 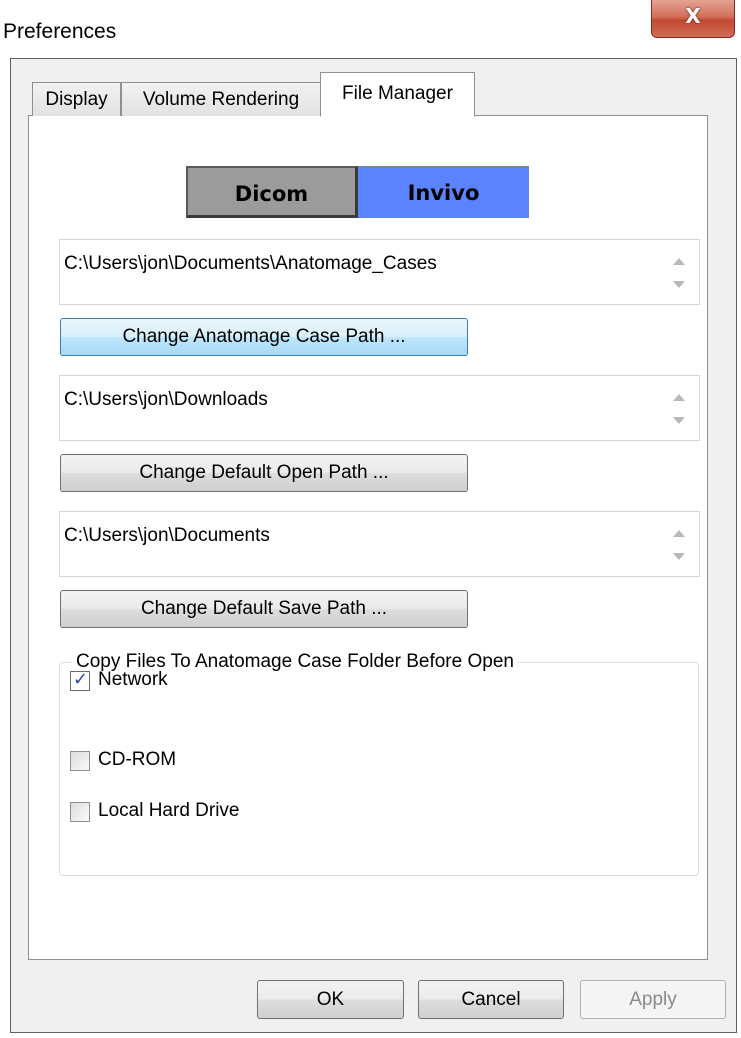 What do you see at coordinates (137, 760) in the screenshot?
I see `cdrom-label: CD-ROM` at bounding box center [137, 760].